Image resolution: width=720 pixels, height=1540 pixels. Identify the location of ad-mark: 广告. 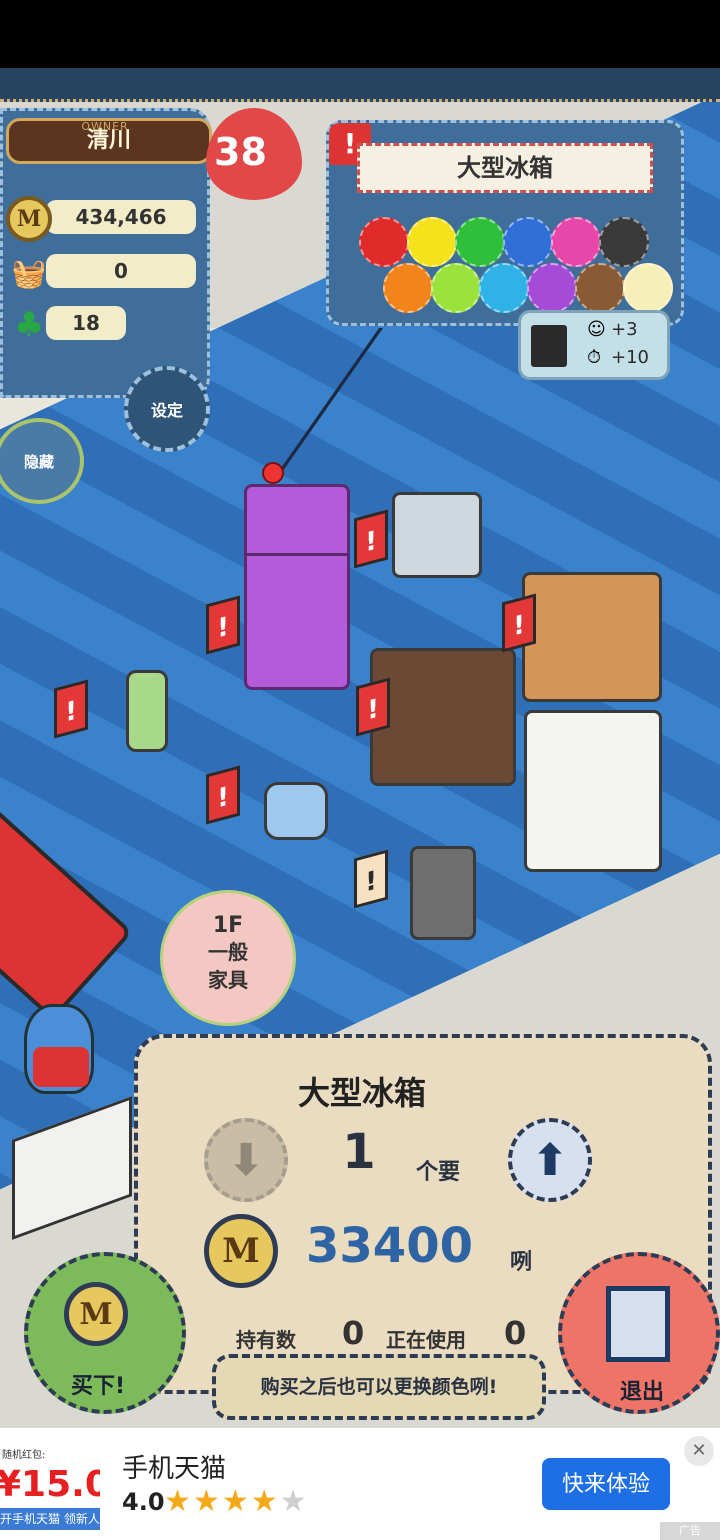
(690, 1531).